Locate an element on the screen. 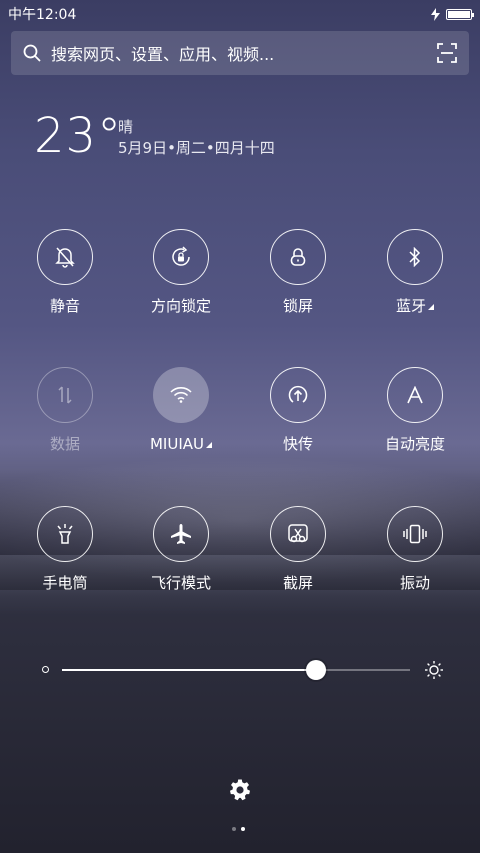 The height and width of the screenshot is (853, 480). lock-icon is located at coordinates (298, 257).